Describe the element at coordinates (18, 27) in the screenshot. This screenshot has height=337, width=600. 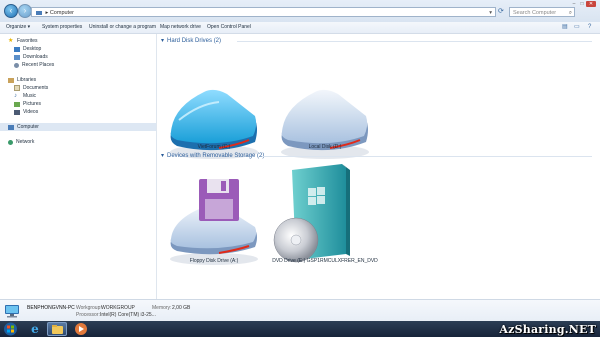
I see `organize-button: Organize ▾` at that location.